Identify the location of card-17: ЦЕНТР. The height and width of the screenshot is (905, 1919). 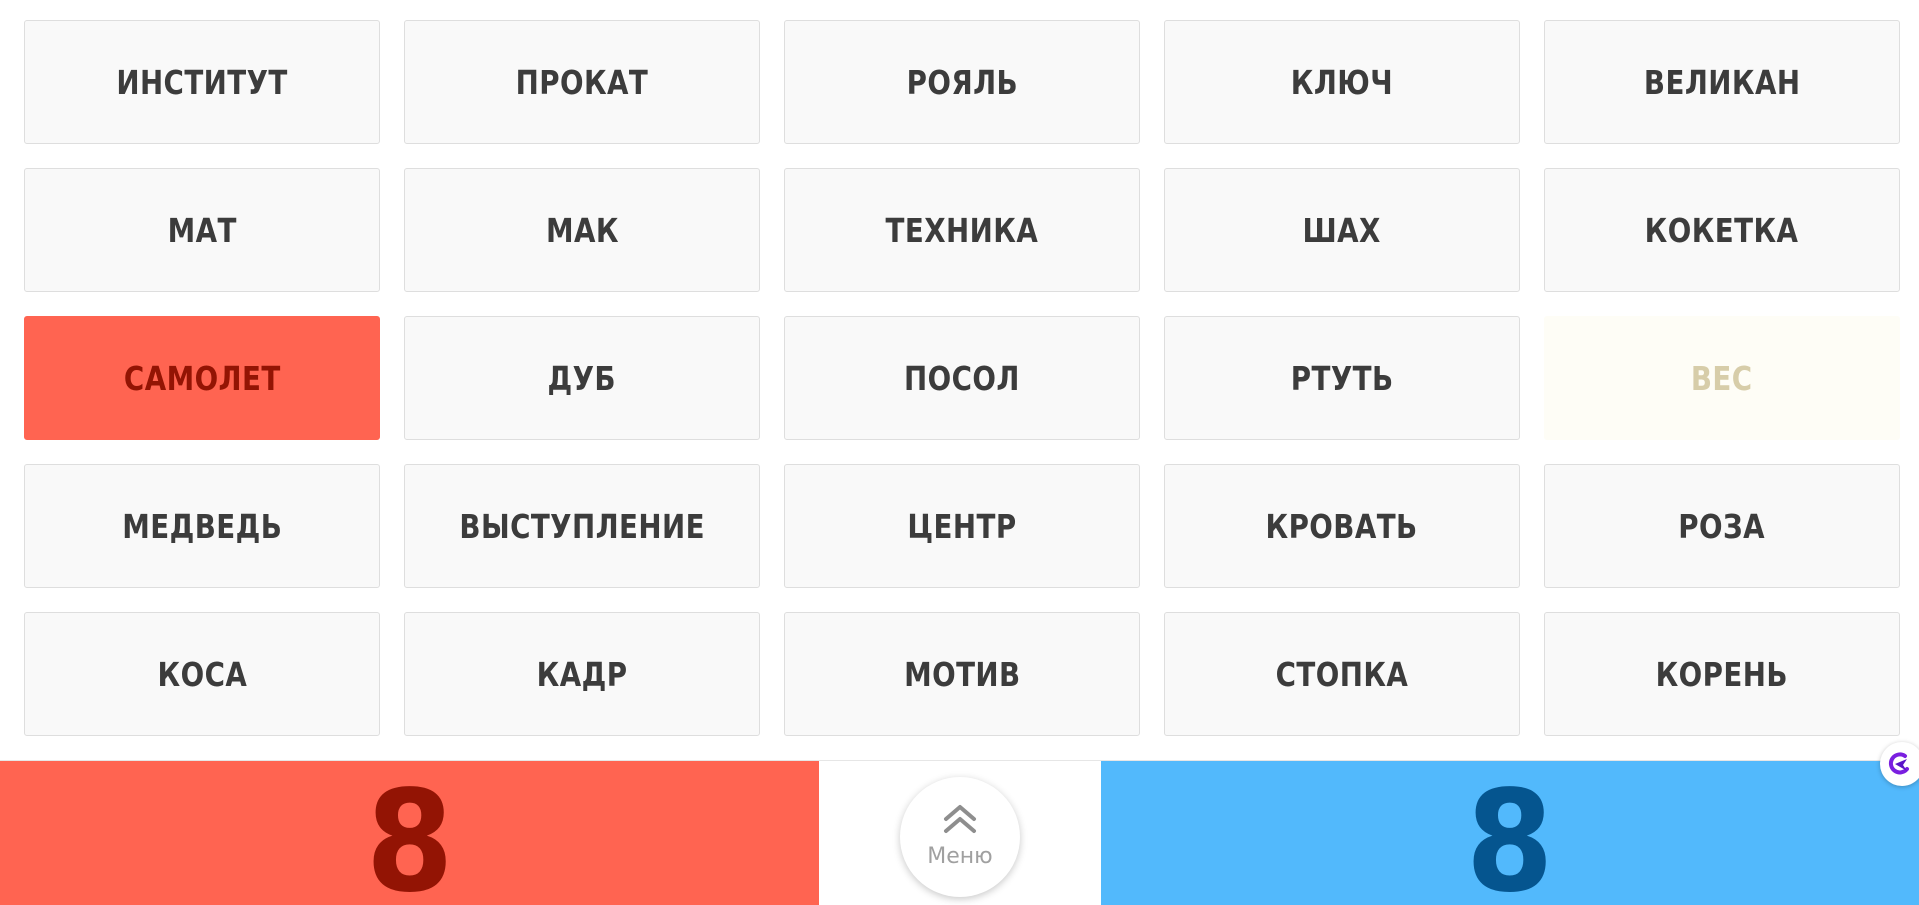
(962, 526).